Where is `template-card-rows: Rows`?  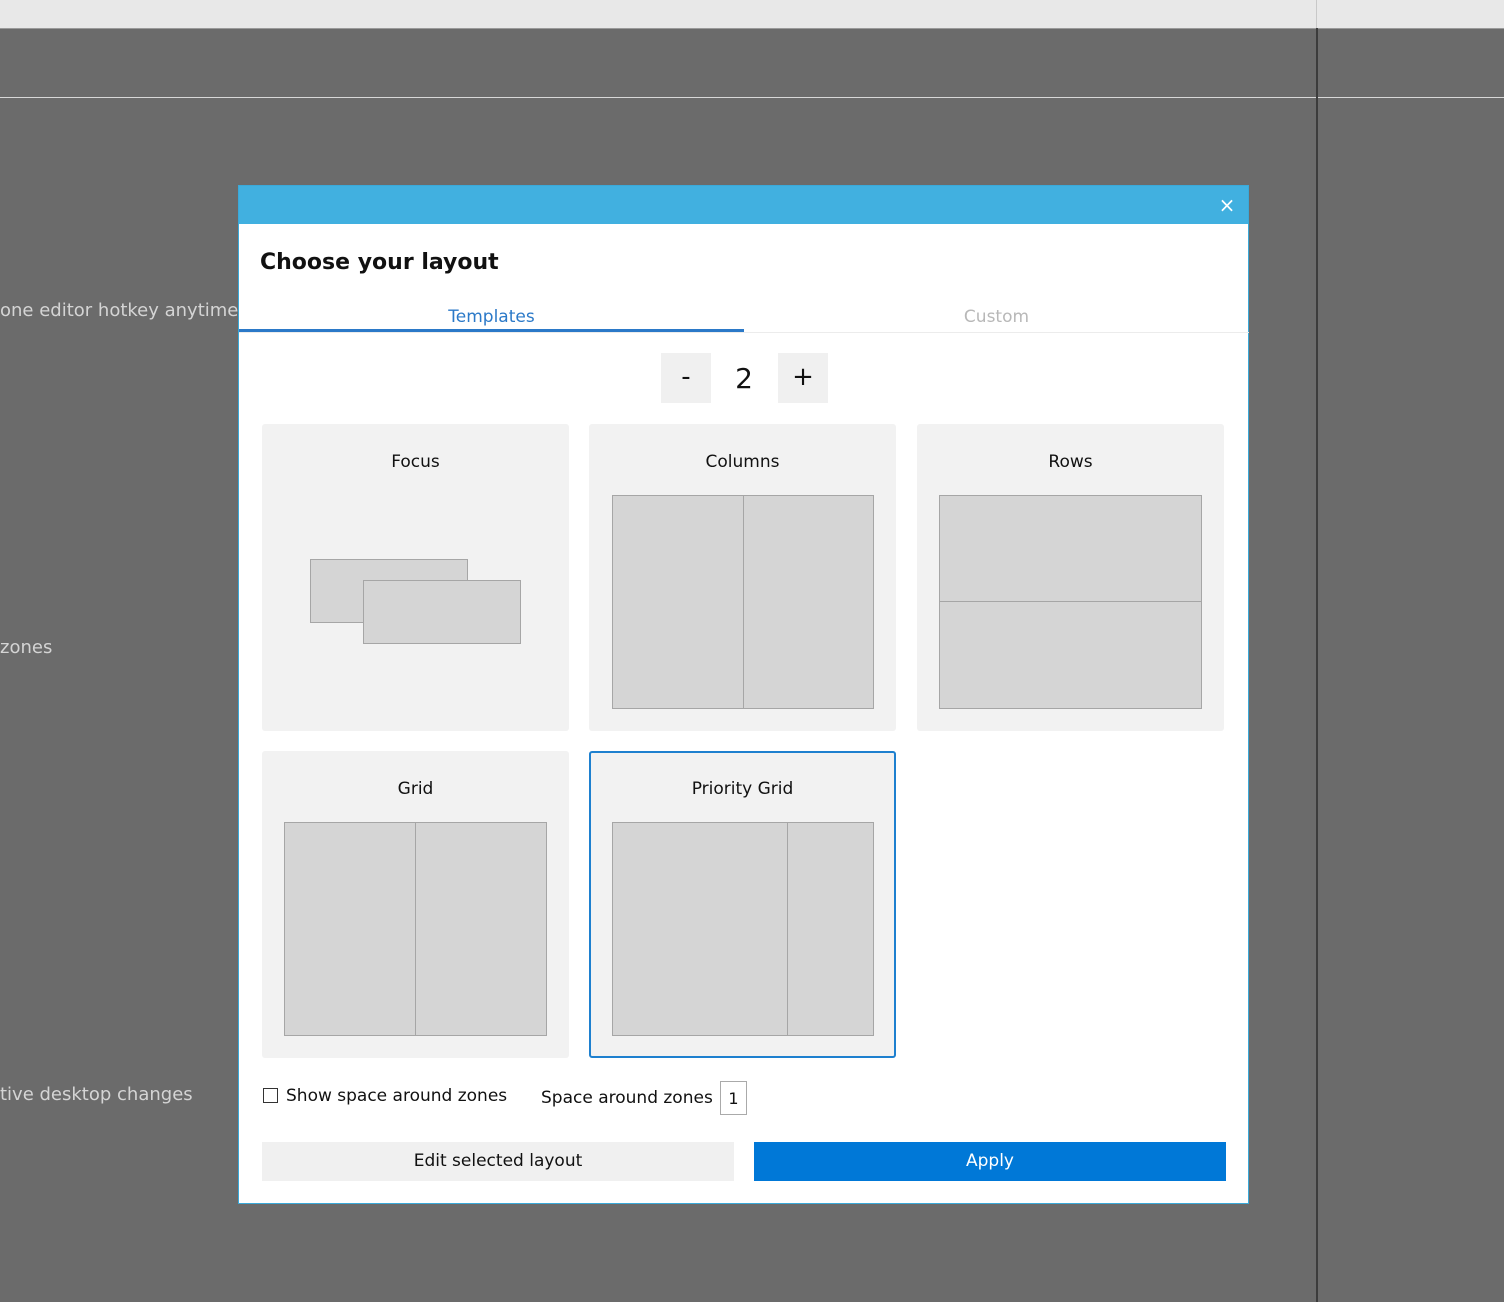
template-card-rows: Rows is located at coordinates (1070, 577).